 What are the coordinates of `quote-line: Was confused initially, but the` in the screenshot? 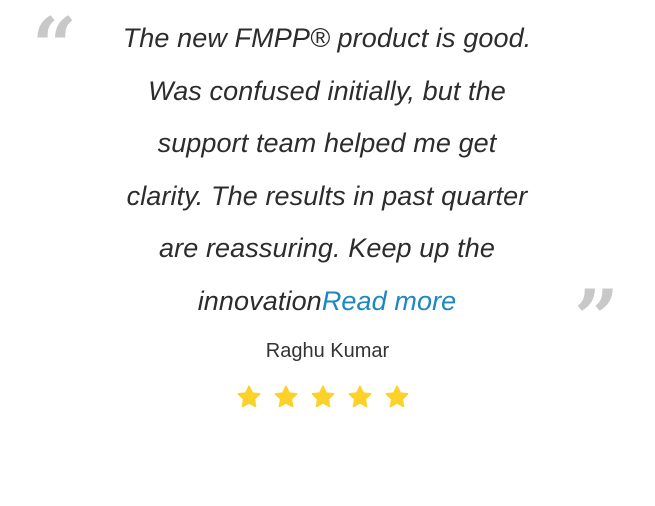 It's located at (327, 90).